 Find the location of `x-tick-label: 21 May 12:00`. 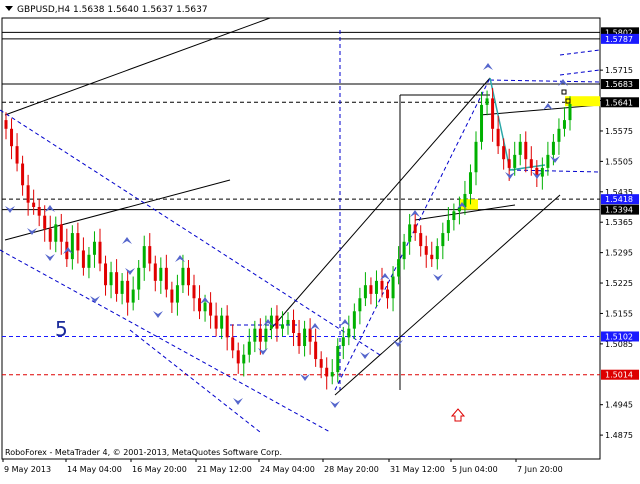

x-tick-label: 21 May 12:00 is located at coordinates (224, 469).